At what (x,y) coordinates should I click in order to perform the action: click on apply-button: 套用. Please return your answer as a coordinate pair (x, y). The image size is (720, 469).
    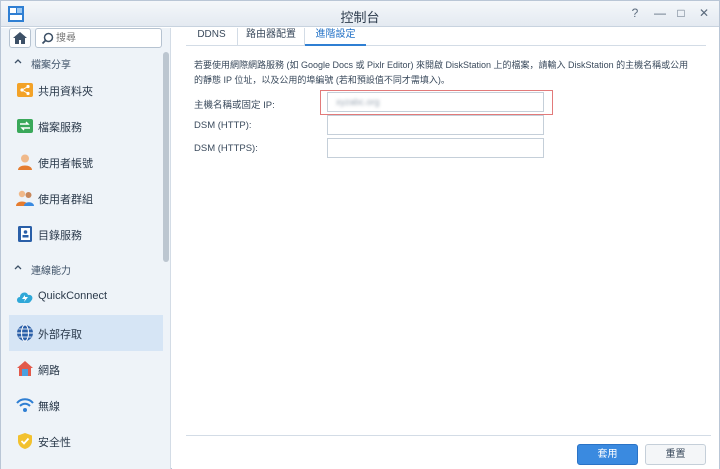
    Looking at the image, I should click on (607, 454).